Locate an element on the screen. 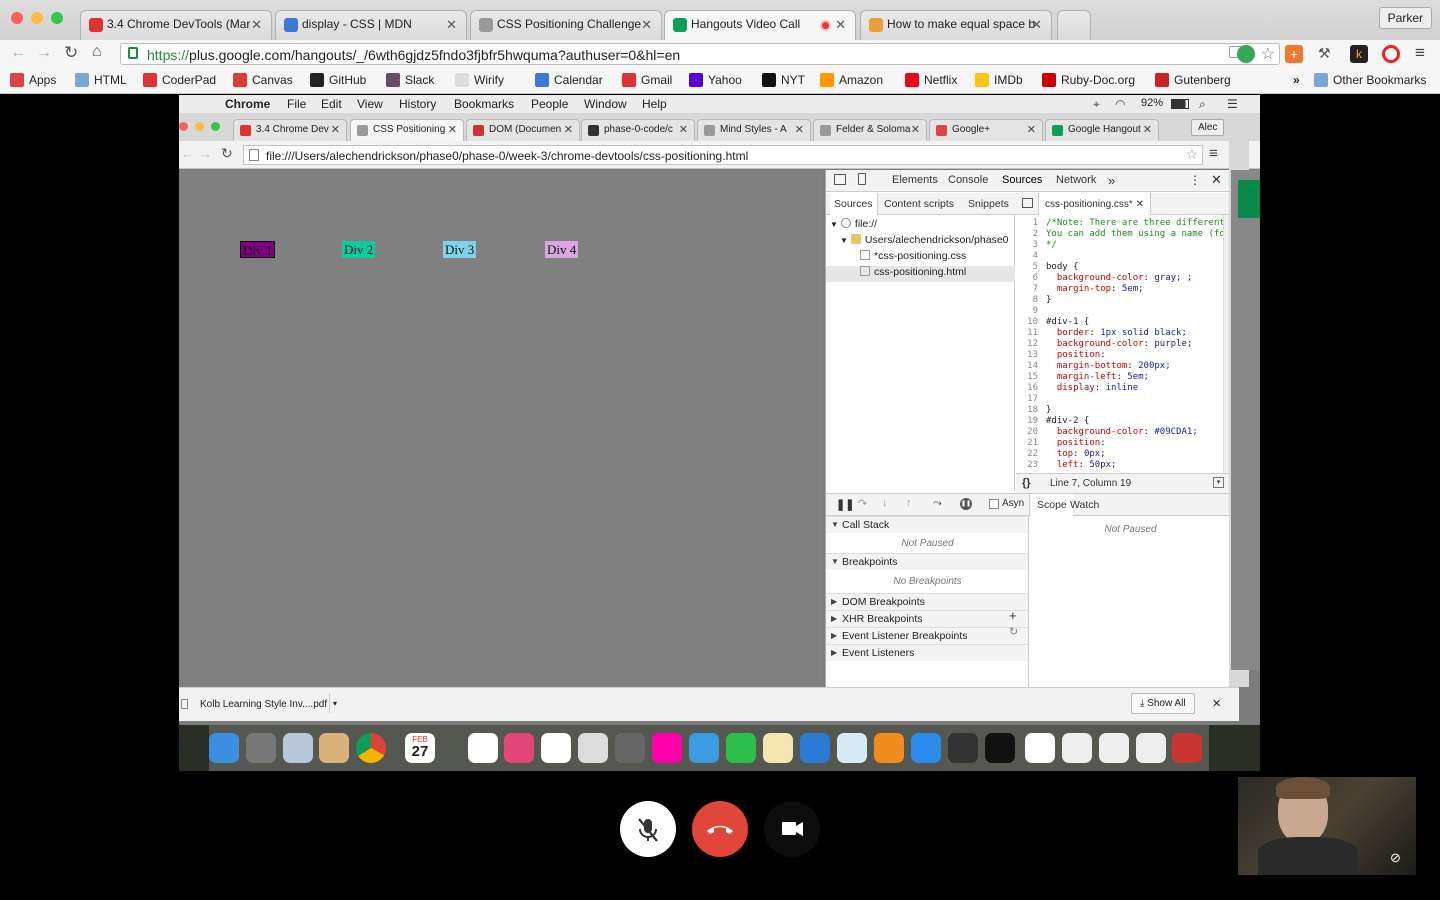  inner-forward-arrow-icon: → is located at coordinates (205, 153).